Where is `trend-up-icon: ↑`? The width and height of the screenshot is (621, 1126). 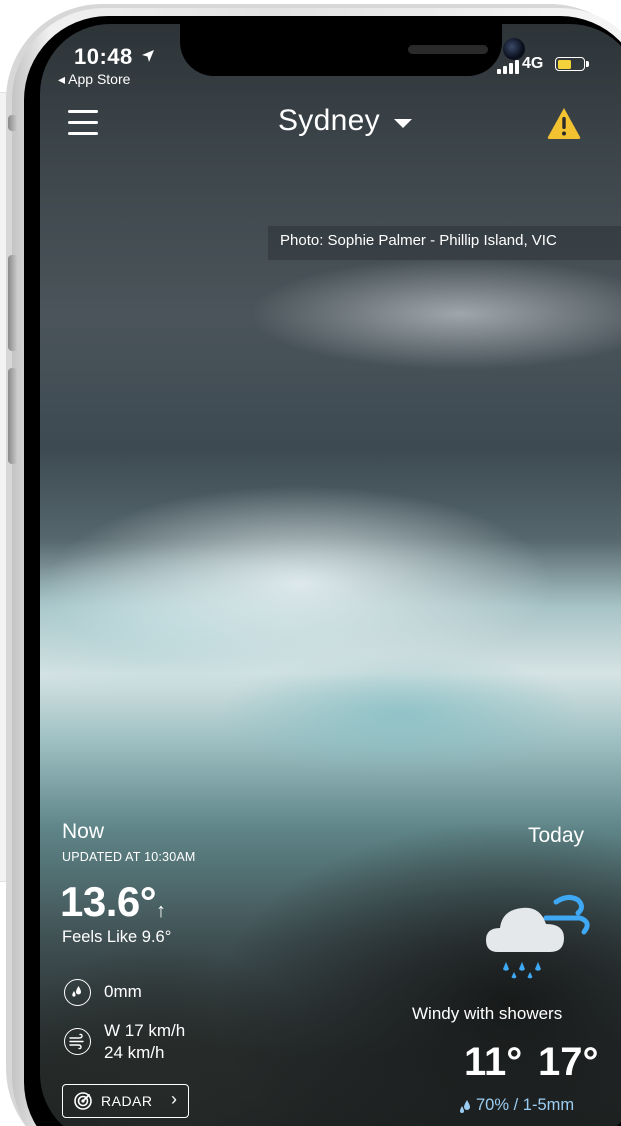 trend-up-icon: ↑ is located at coordinates (161, 911).